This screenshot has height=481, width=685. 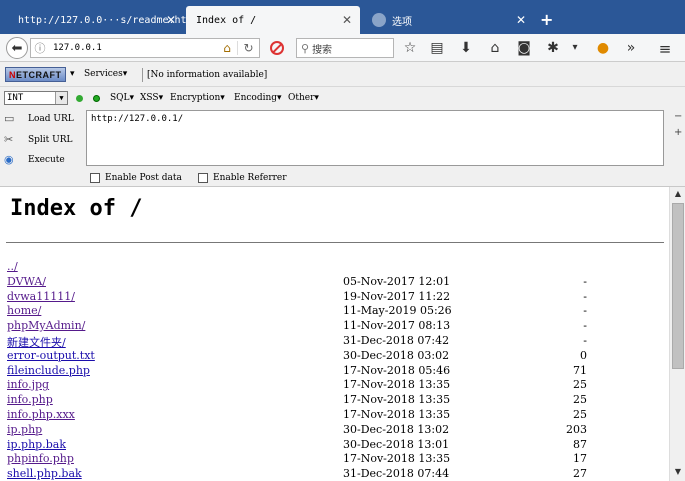 What do you see at coordinates (335, 242) in the screenshot?
I see `divider` at bounding box center [335, 242].